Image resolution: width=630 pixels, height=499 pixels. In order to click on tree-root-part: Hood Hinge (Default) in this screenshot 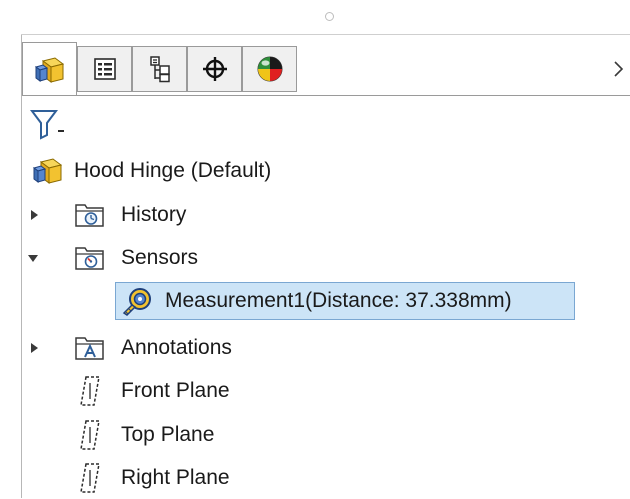, I will do `click(326, 171)`.